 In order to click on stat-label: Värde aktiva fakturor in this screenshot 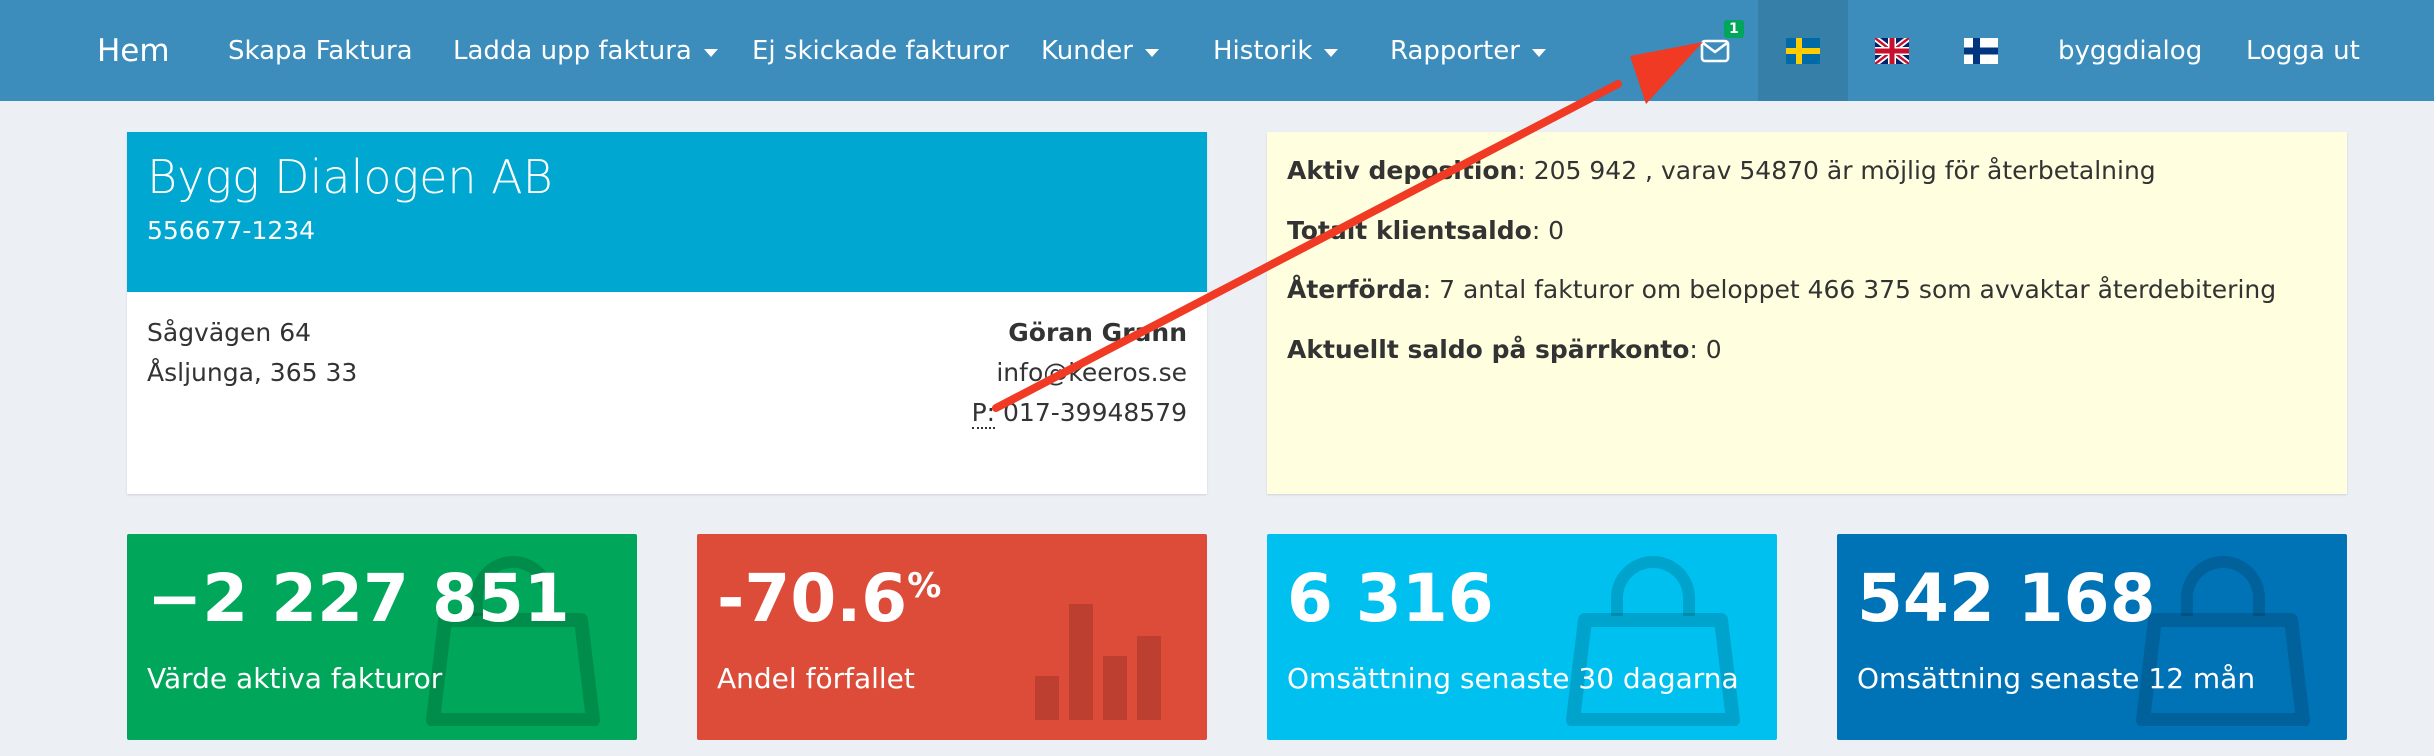, I will do `click(295, 678)`.